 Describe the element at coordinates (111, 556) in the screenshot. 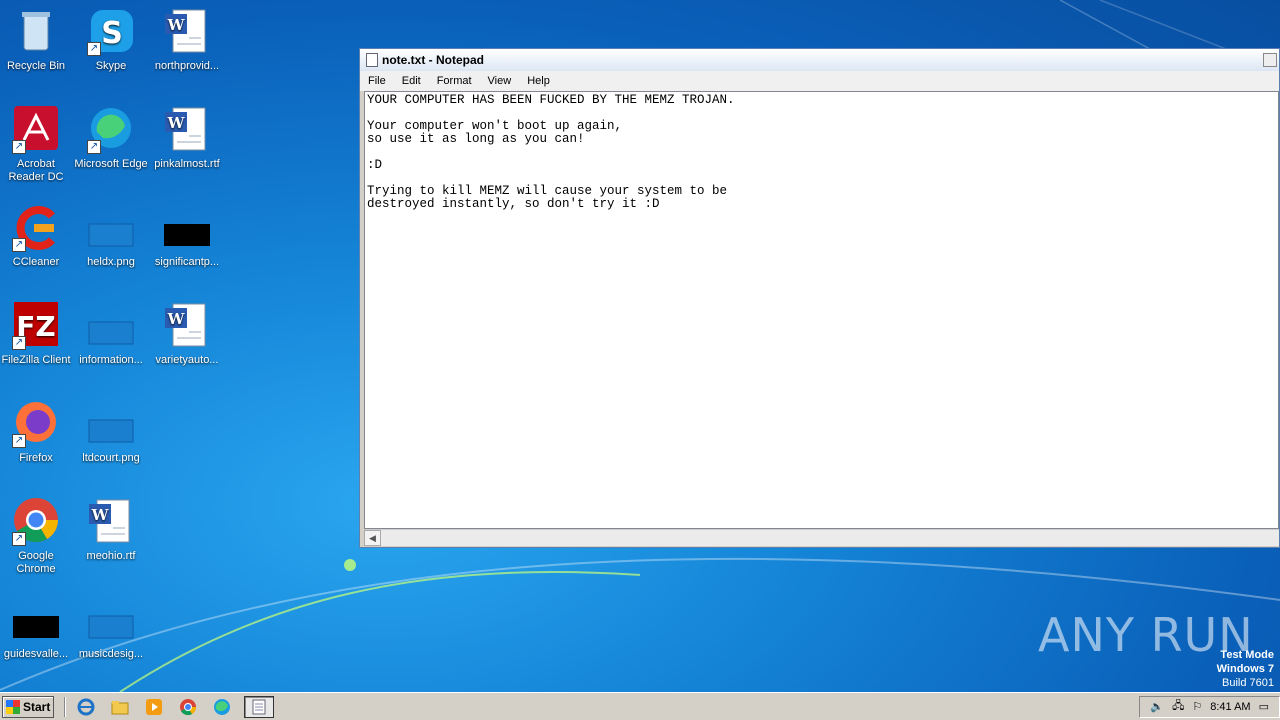

I see `desktop-icon-label: meohio.rtf` at that location.